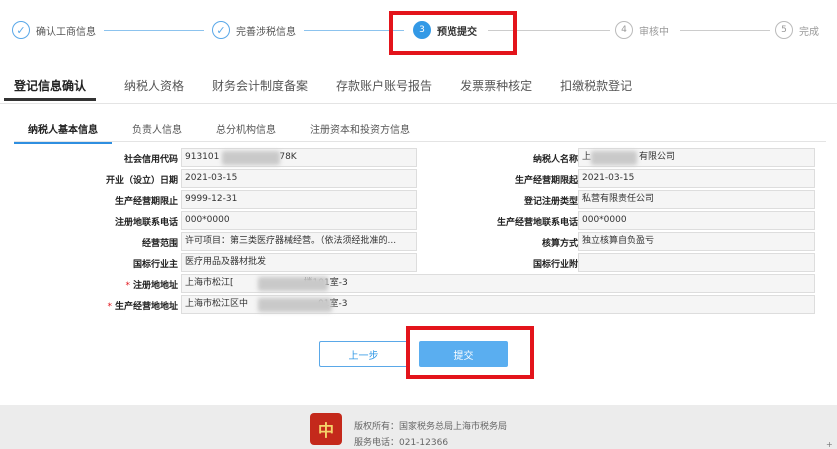  What do you see at coordinates (299, 220) in the screenshot?
I see `reg-phone-field: 000*0000` at bounding box center [299, 220].